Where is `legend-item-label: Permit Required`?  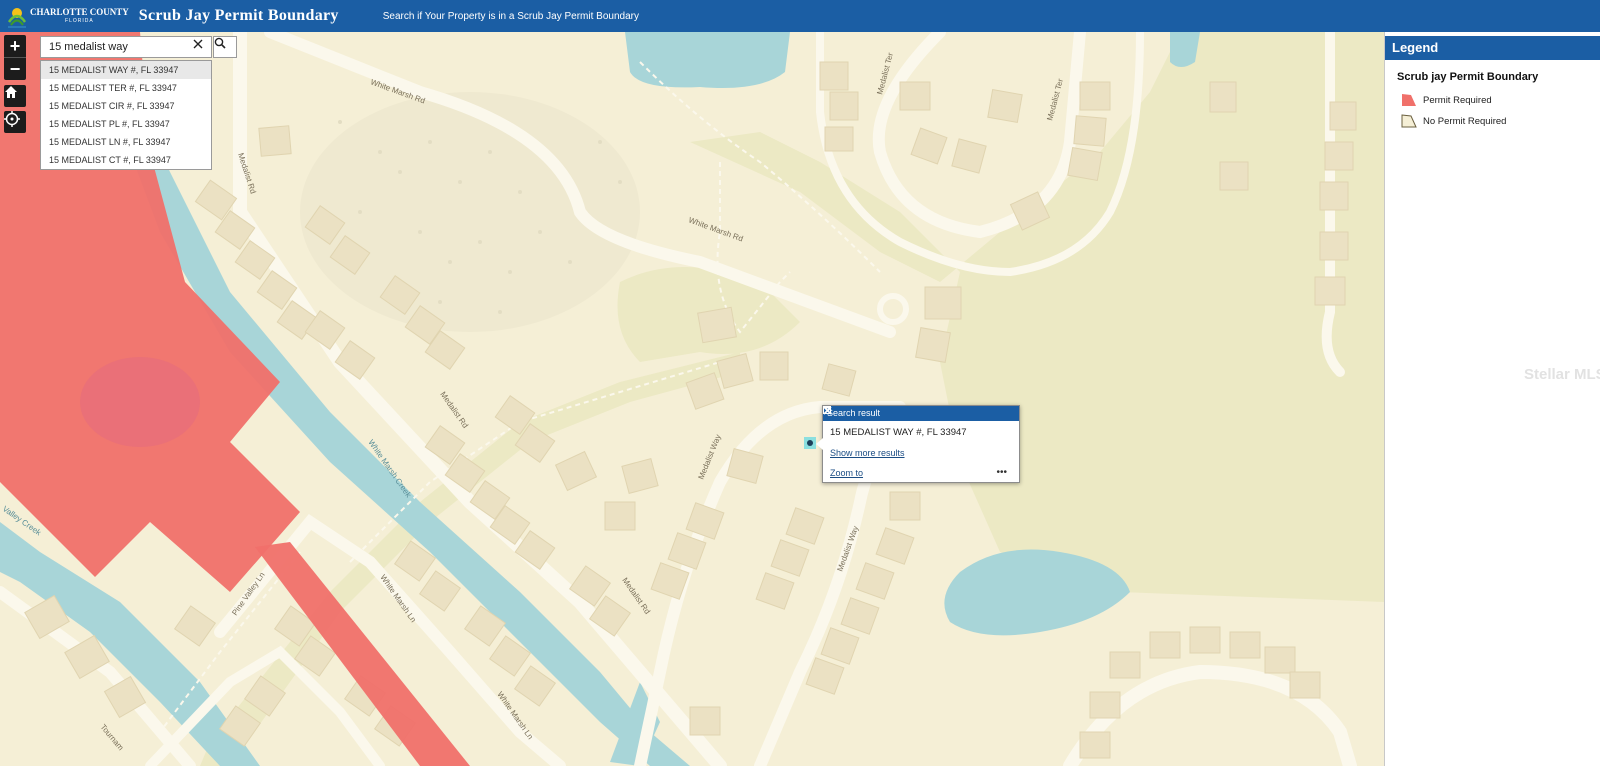
legend-item-label: Permit Required is located at coordinates (1457, 100).